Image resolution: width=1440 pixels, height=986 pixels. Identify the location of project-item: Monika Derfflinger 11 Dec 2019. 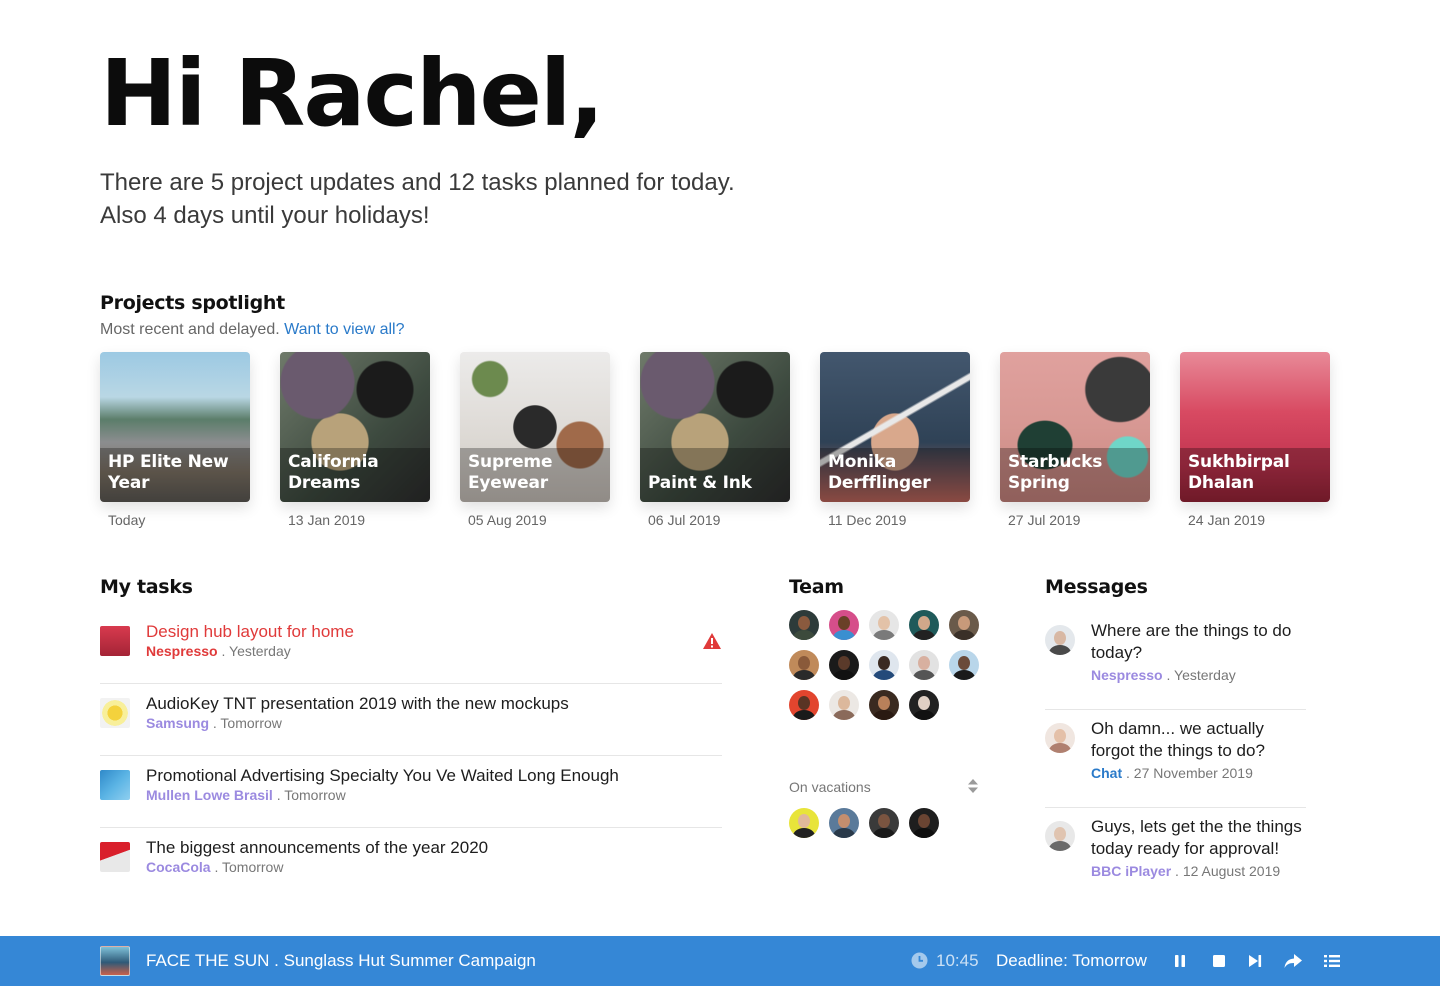
(895, 440).